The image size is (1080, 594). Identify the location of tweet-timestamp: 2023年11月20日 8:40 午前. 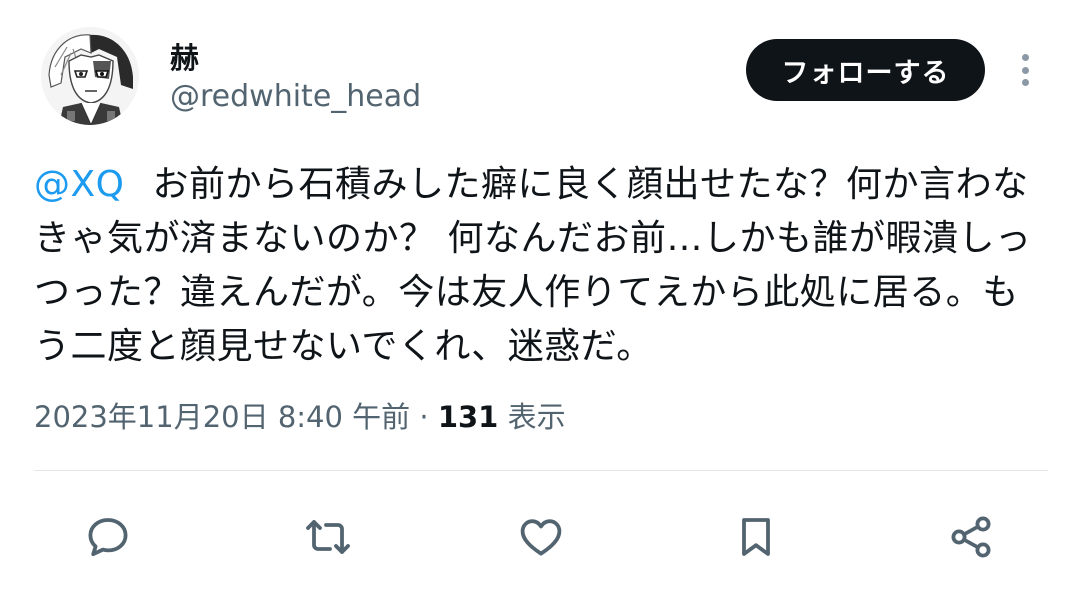
(222, 417).